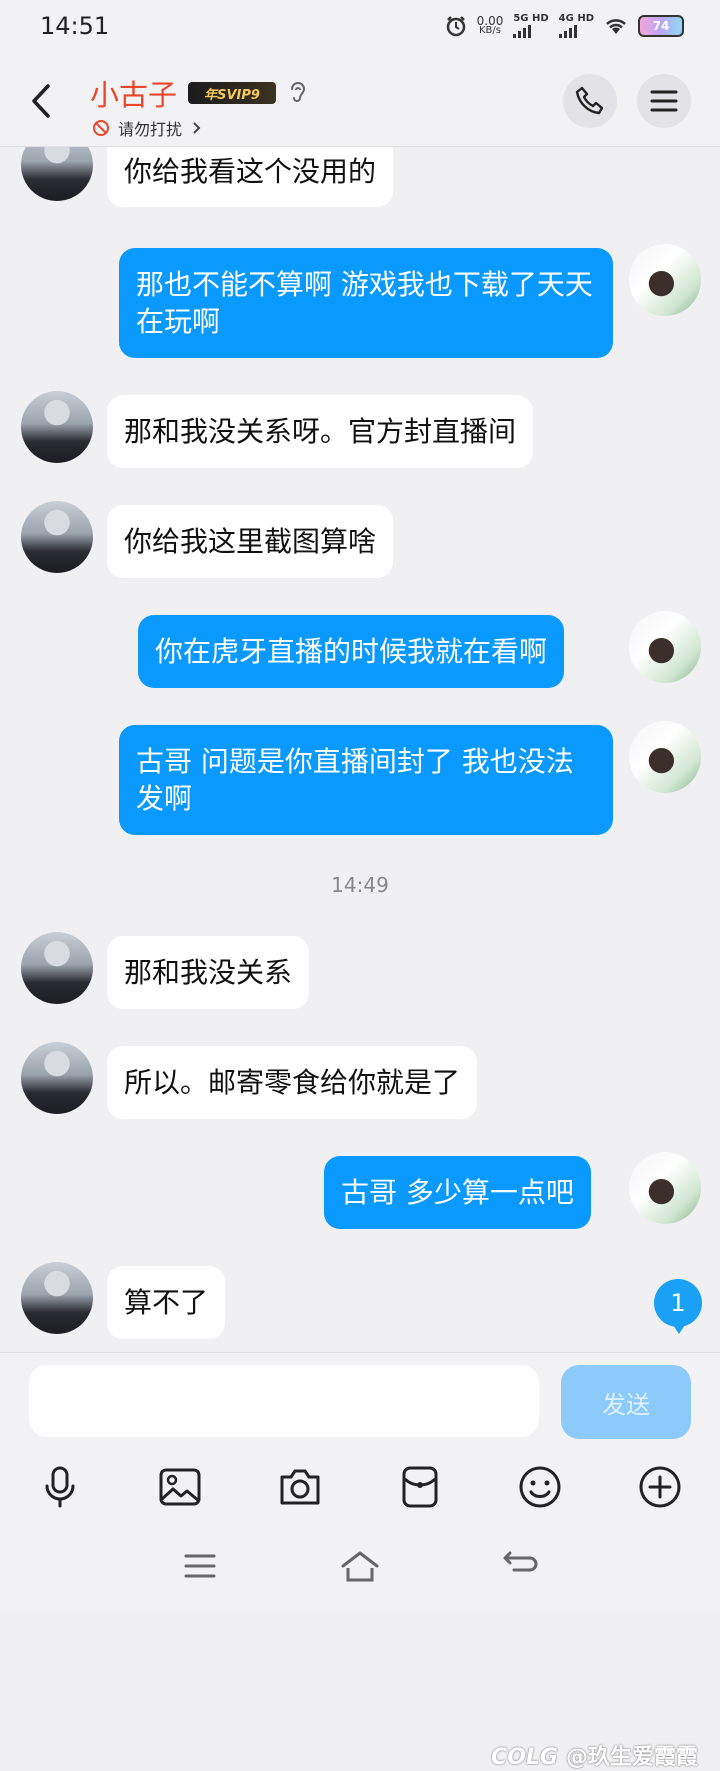 This screenshot has height=1771, width=720. What do you see at coordinates (489, 30) in the screenshot?
I see `net-speed-unit: KB/s` at bounding box center [489, 30].